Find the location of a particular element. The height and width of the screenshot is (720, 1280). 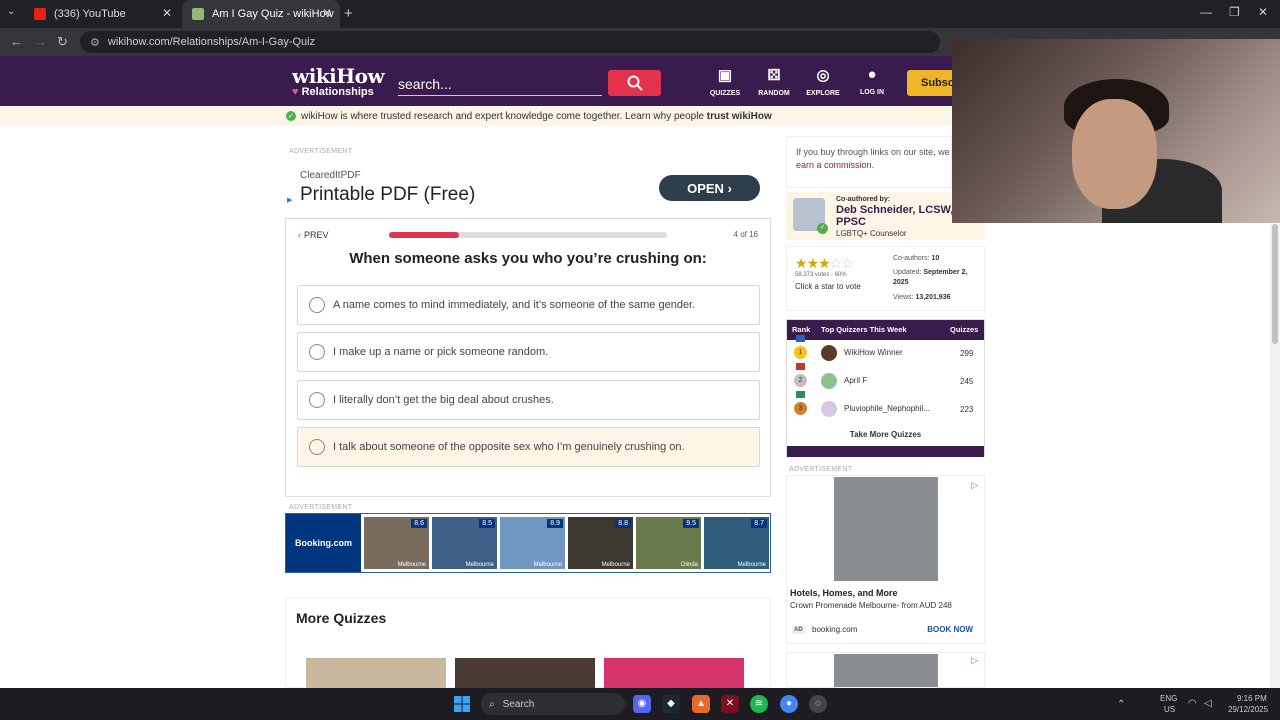

author-title: LGBTQ+ Counselor is located at coordinates (871, 233).